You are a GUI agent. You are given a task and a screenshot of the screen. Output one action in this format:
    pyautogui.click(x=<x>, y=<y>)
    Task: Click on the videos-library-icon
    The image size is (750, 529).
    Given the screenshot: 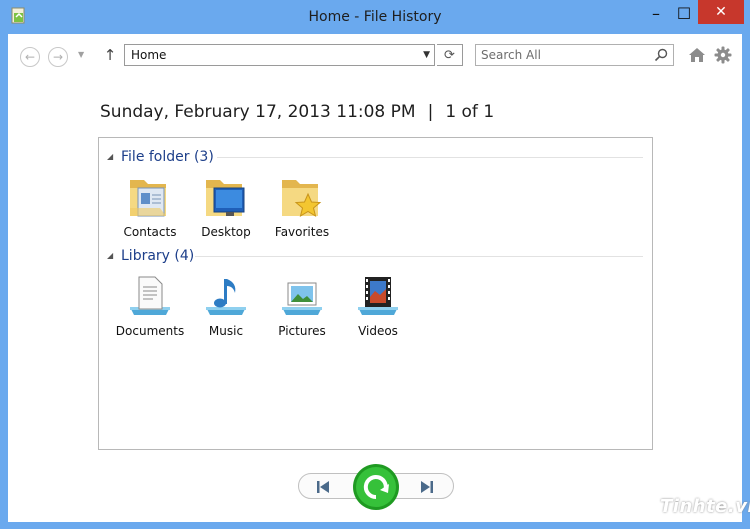 What is the action you would take?
    pyautogui.click(x=378, y=296)
    